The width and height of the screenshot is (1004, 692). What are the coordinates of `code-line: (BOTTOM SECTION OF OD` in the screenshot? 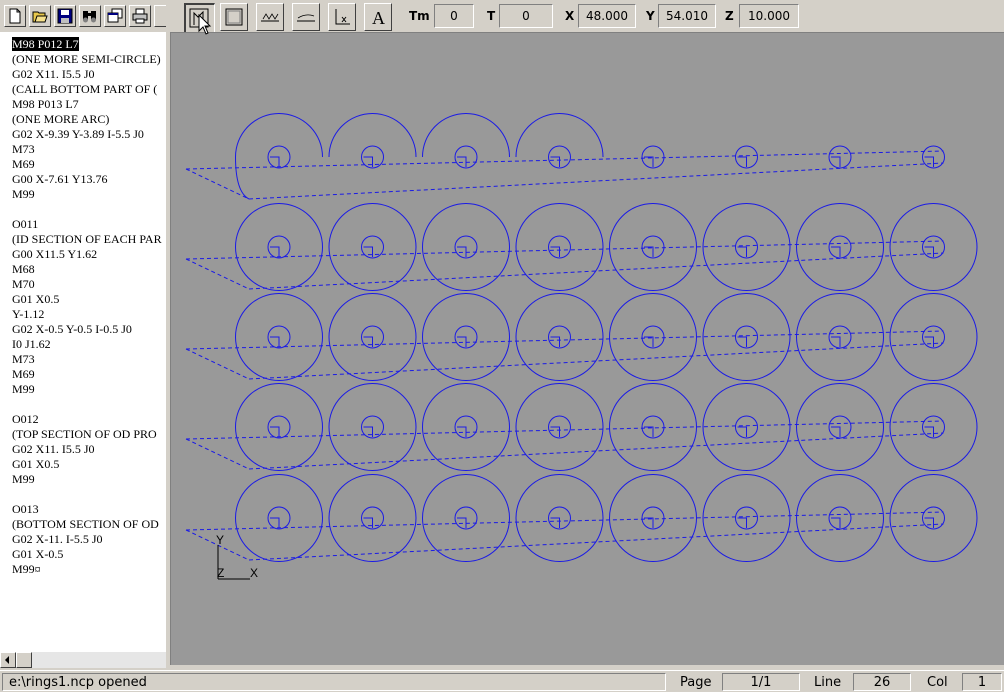 It's located at (87, 524).